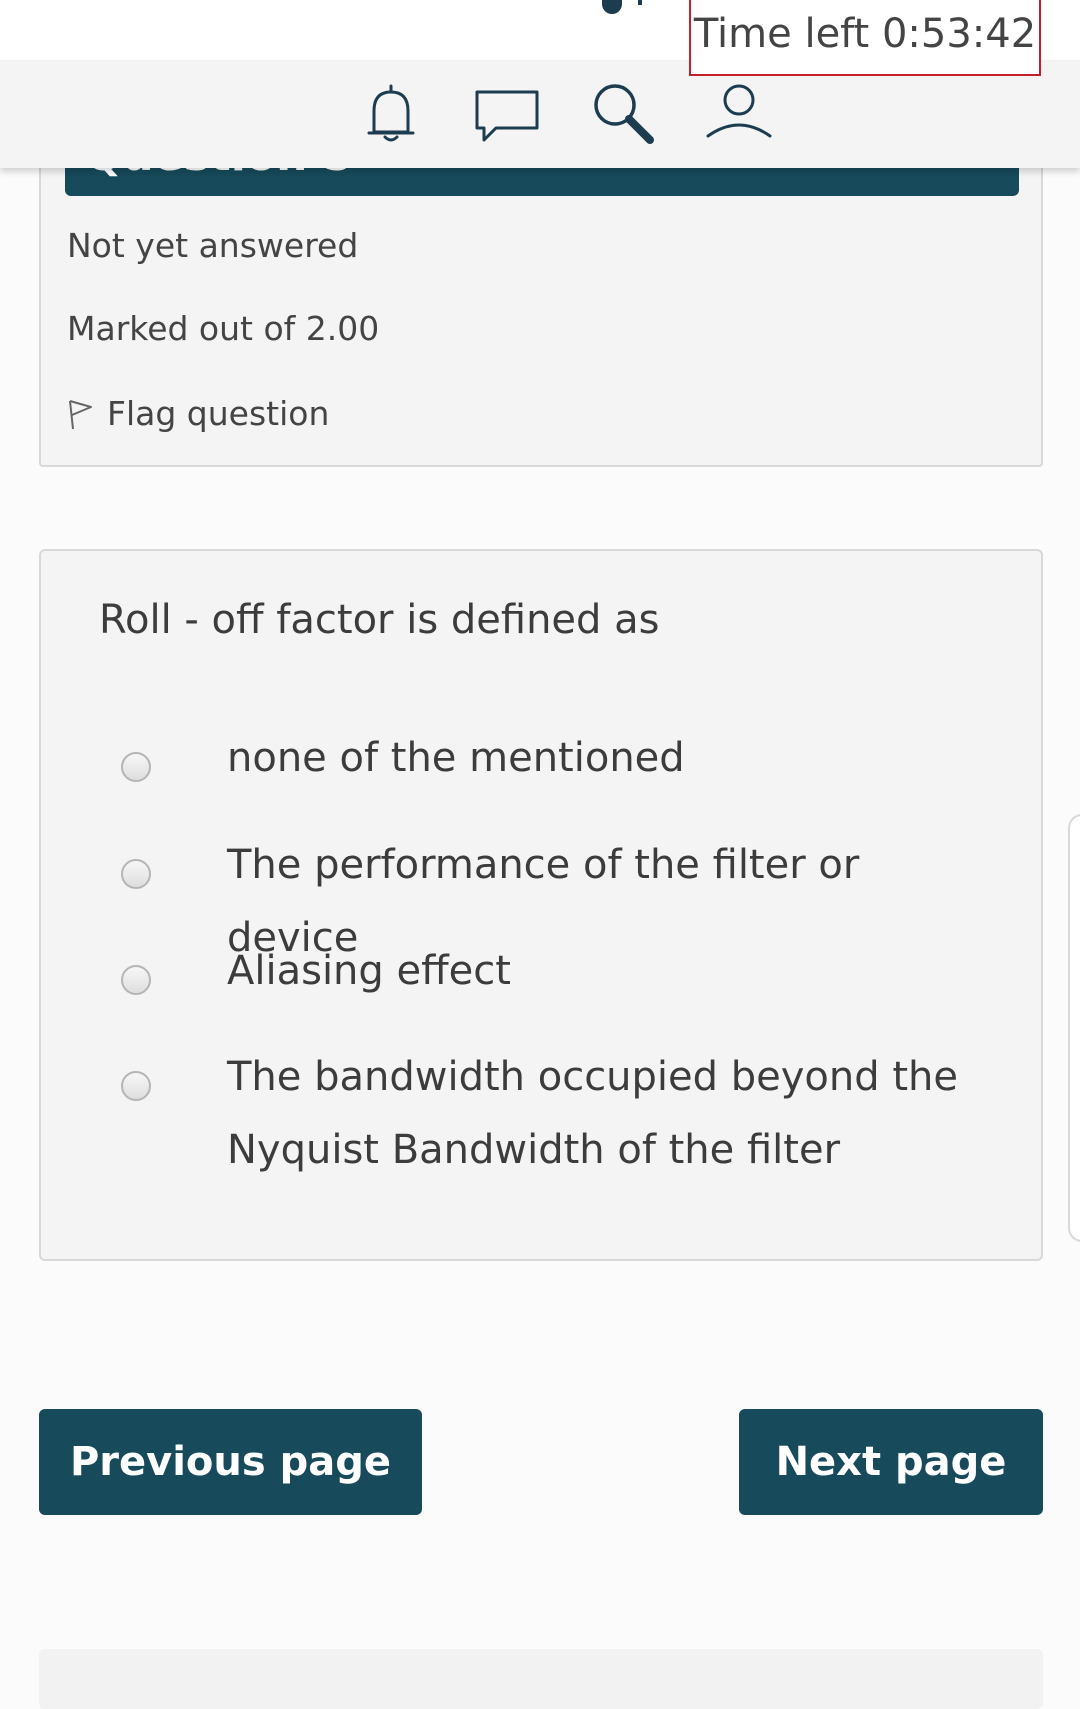  What do you see at coordinates (612, 7) in the screenshot?
I see `top-partial-icon` at bounding box center [612, 7].